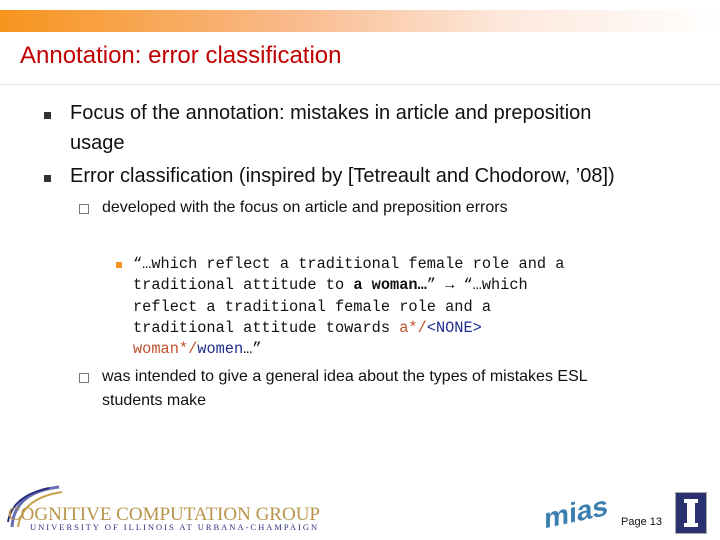 This screenshot has width=720, height=540. I want to click on mias-logo-text: mias, so click(576, 512).